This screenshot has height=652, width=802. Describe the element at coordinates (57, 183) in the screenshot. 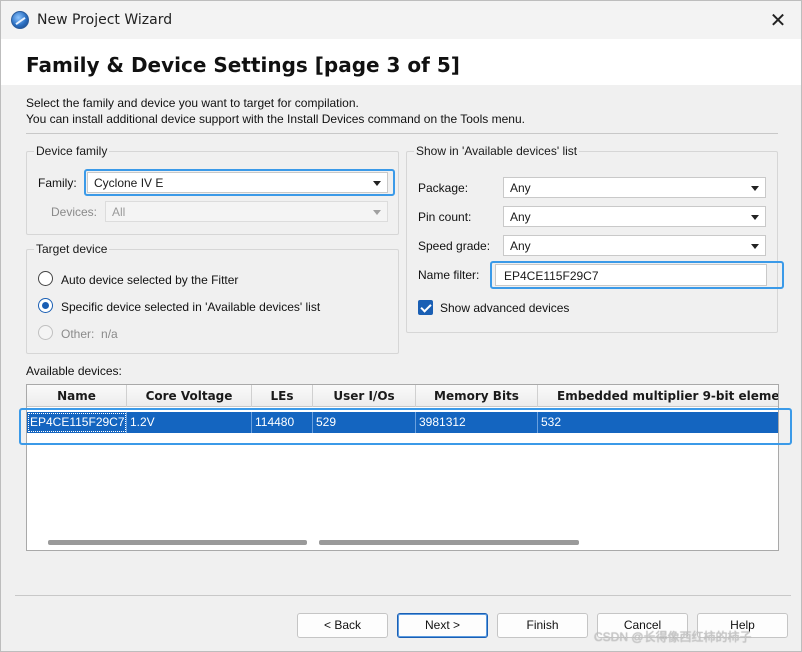

I see `family-label: Family:` at that location.